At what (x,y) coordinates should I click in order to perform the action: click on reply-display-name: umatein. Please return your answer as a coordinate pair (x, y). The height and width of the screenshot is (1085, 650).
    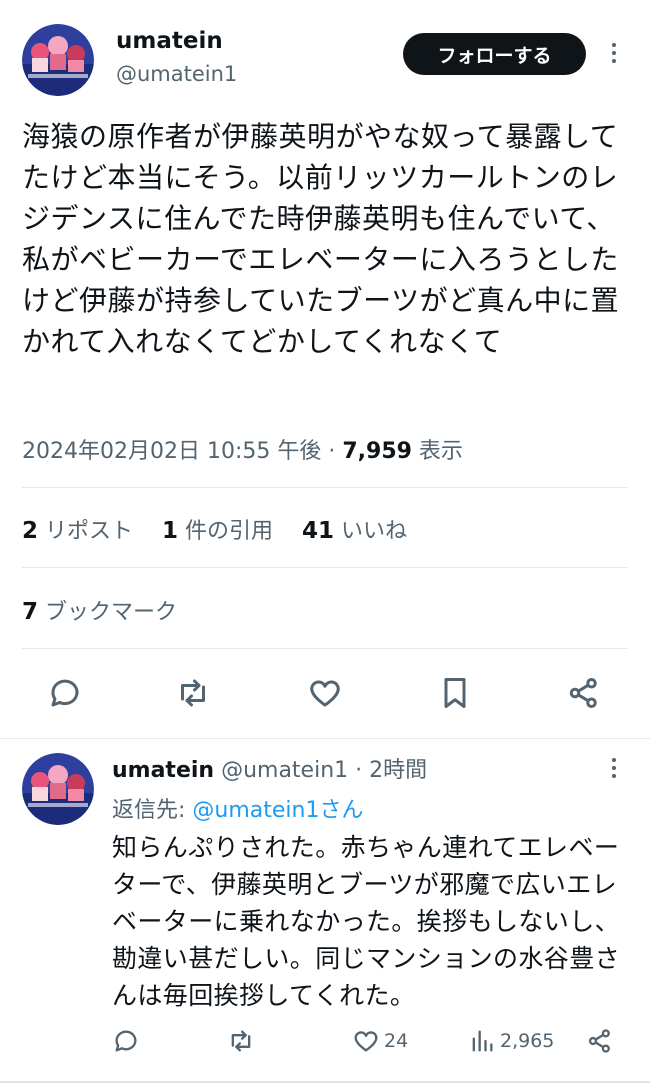
    Looking at the image, I should click on (163, 770).